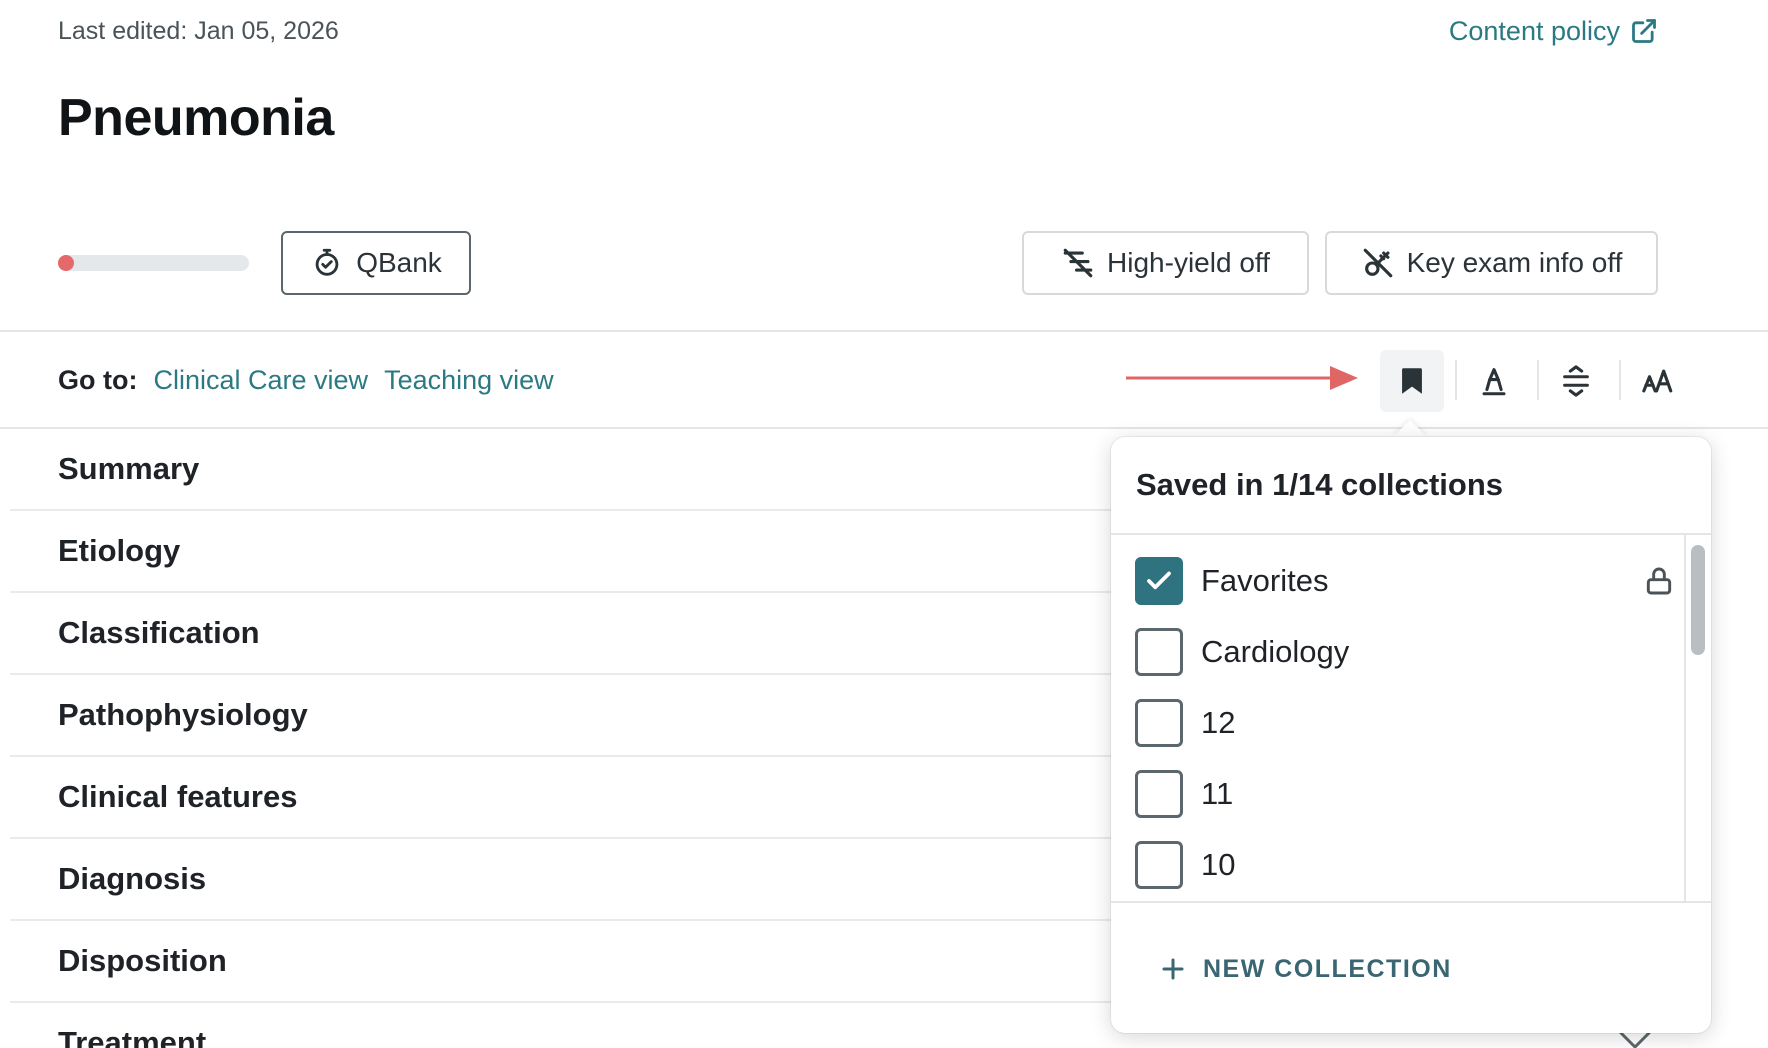 Image resolution: width=1768 pixels, height=1048 pixels. I want to click on collection-item-cardiology: Cardiology, so click(1405, 652).